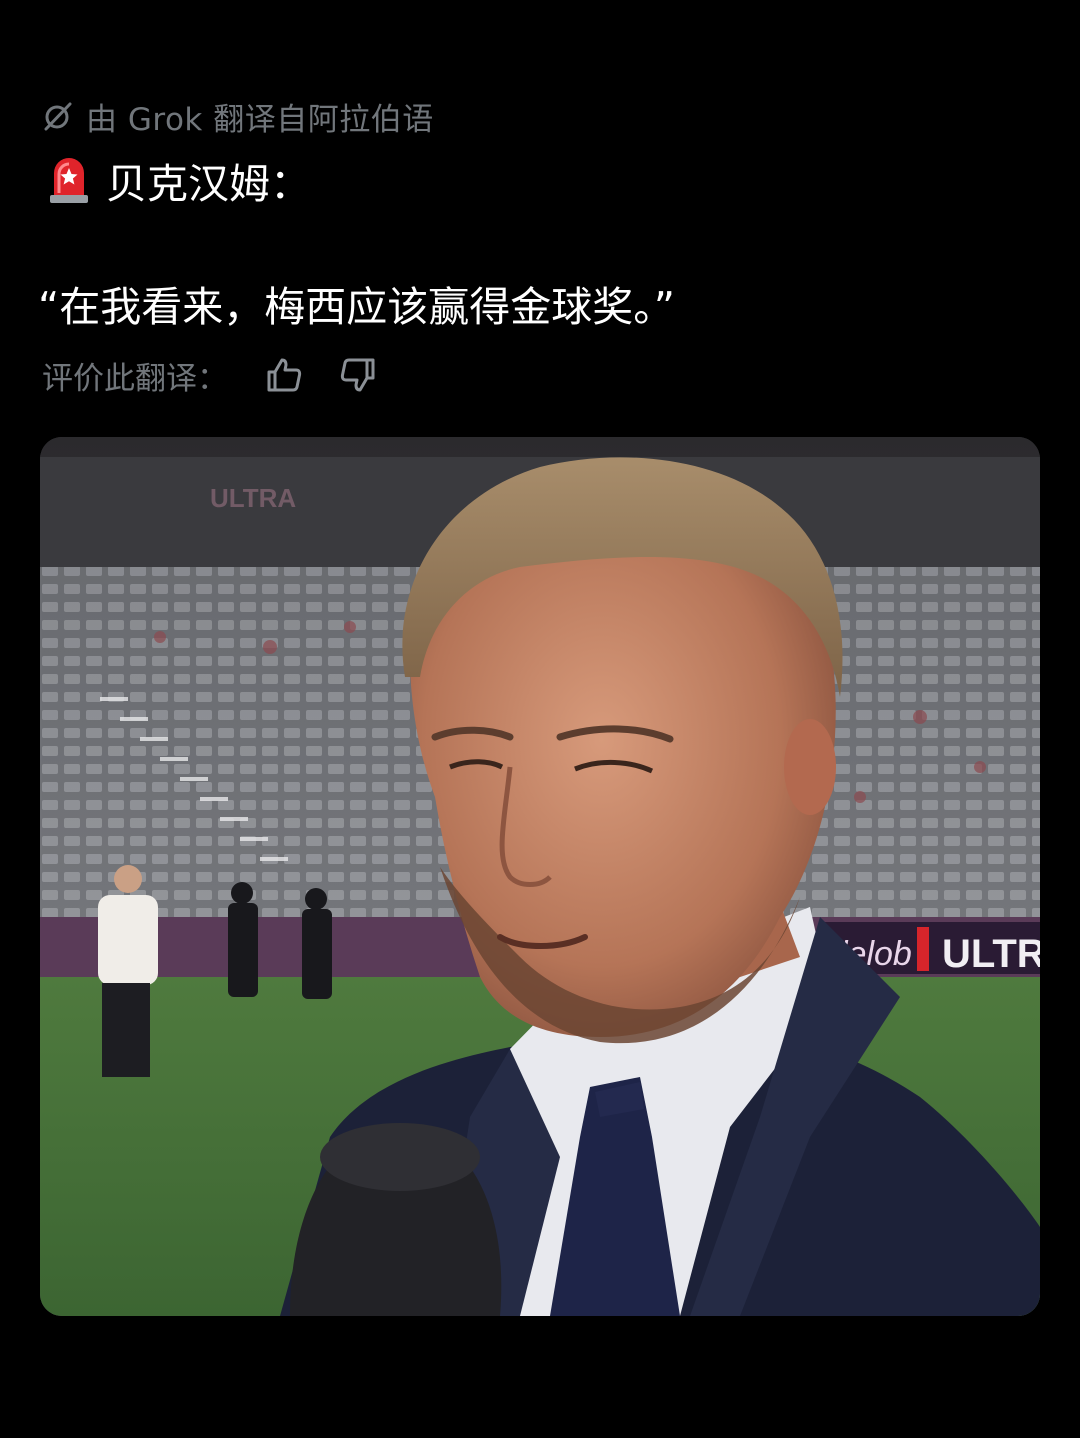  What do you see at coordinates (991, 954) in the screenshot?
I see `signage-right-text: ULTR` at bounding box center [991, 954].